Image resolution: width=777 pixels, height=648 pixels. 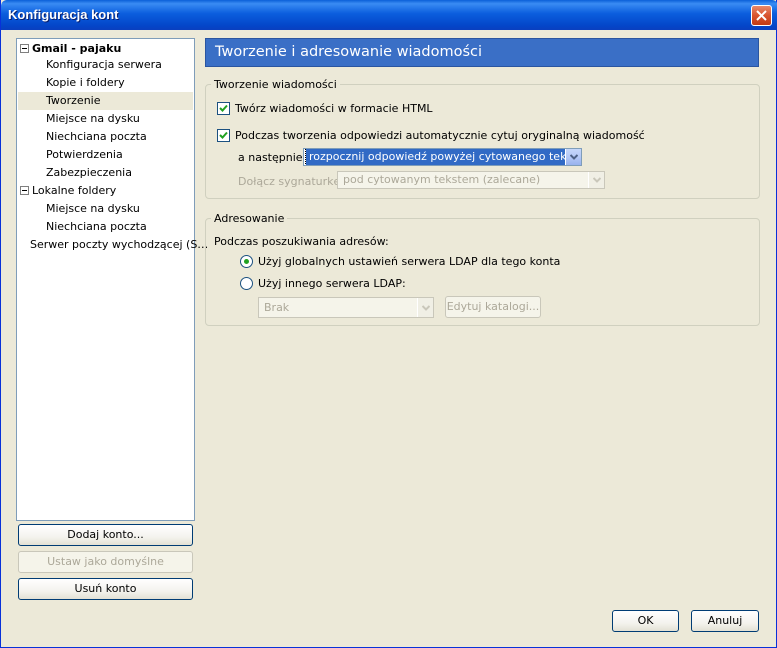 I want to click on lookup-label: Podczas poszukiwania adresów:, so click(x=301, y=241).